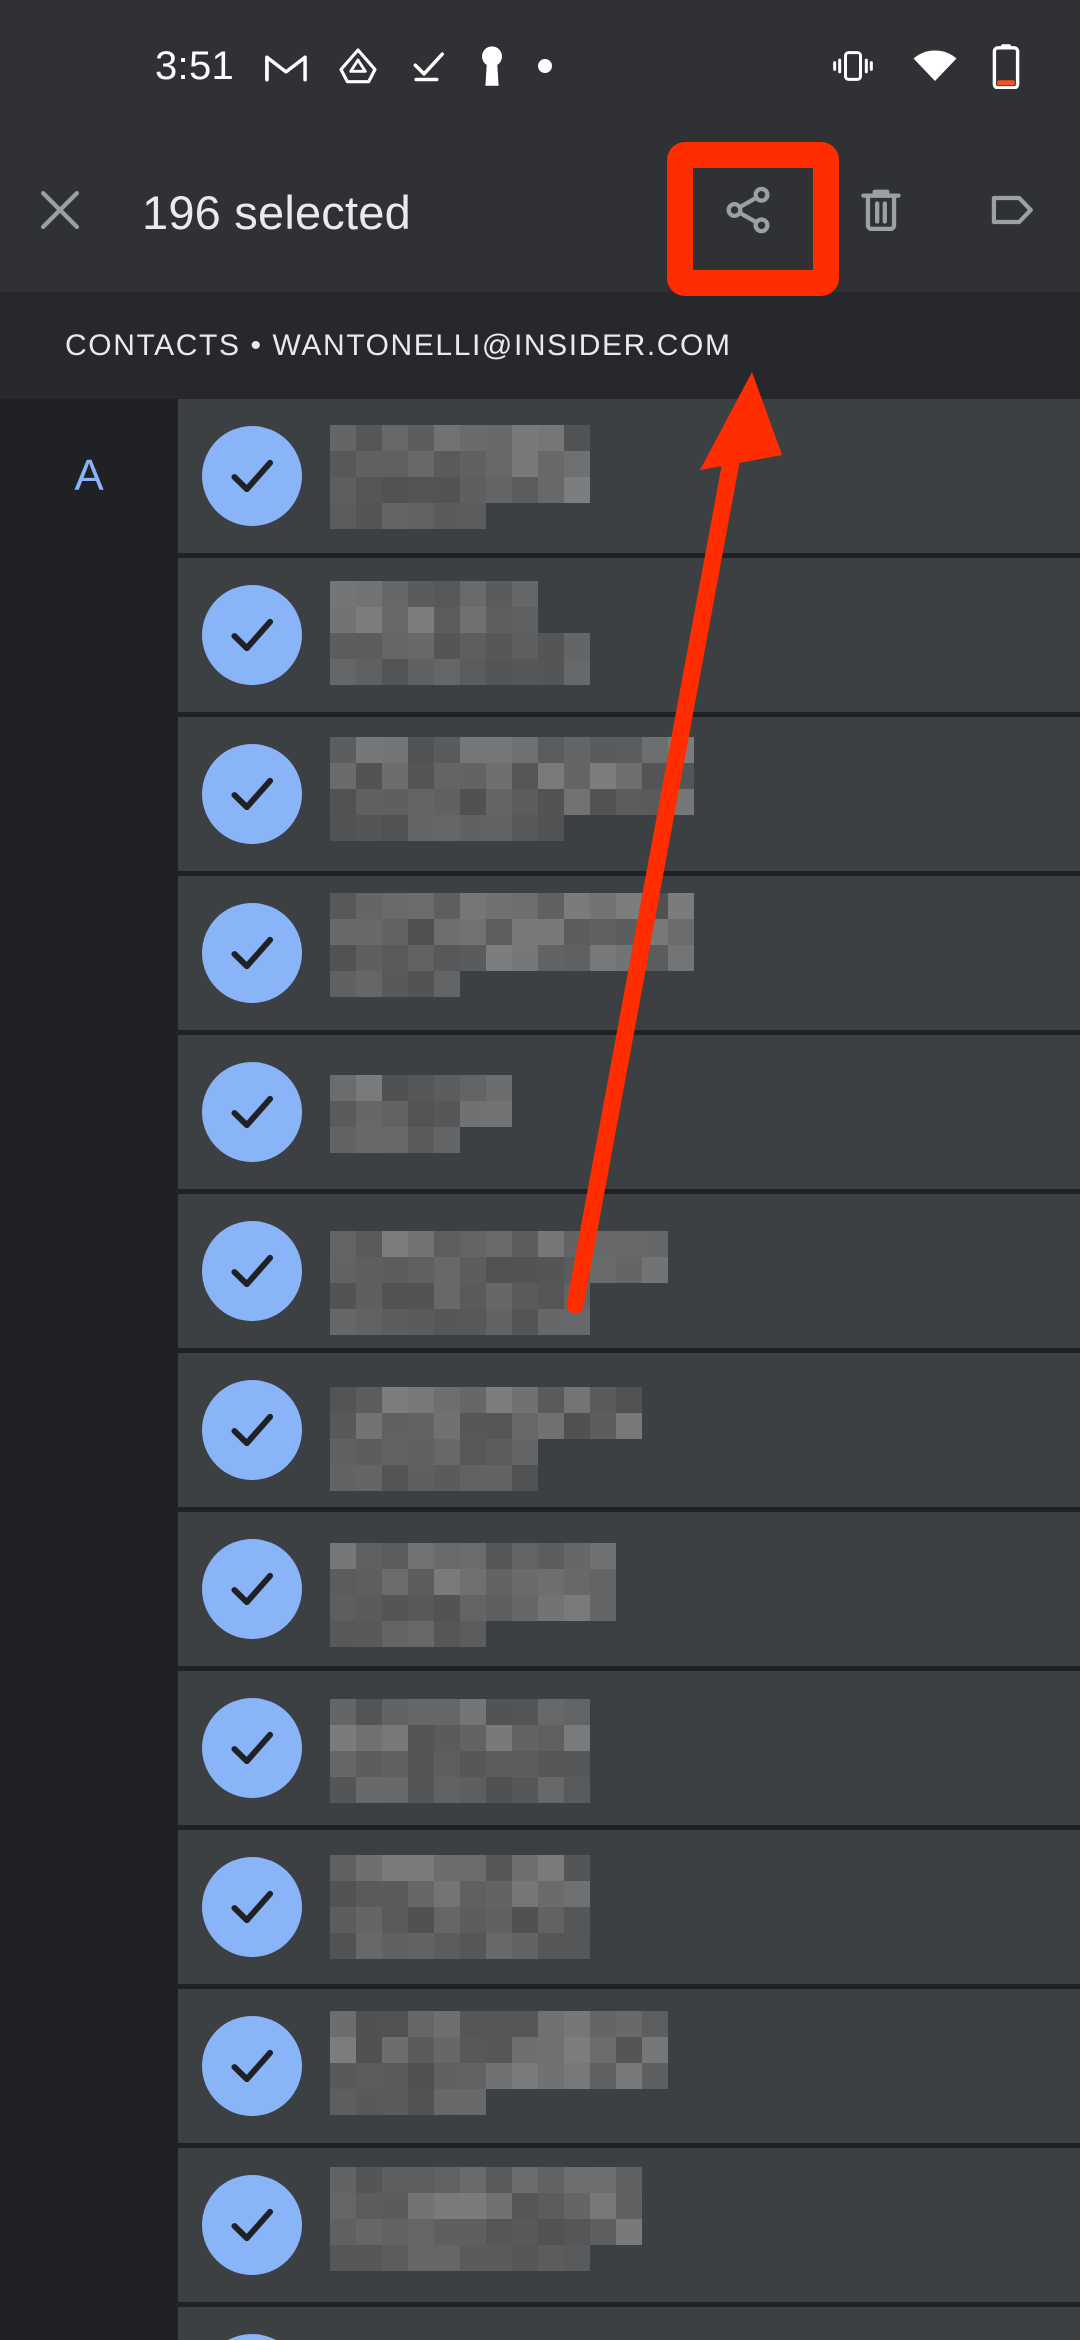 The width and height of the screenshot is (1080, 2340). I want to click on tasks-check-icon, so click(428, 66).